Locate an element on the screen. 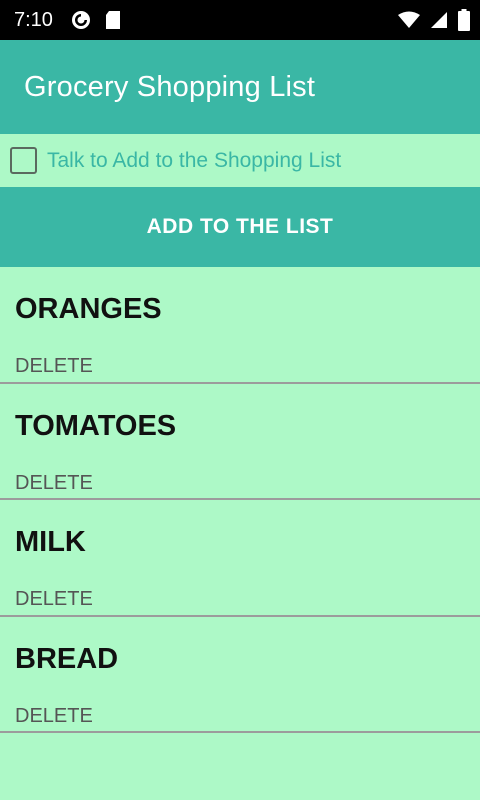  talk-to-add-checkbox is located at coordinates (23, 160).